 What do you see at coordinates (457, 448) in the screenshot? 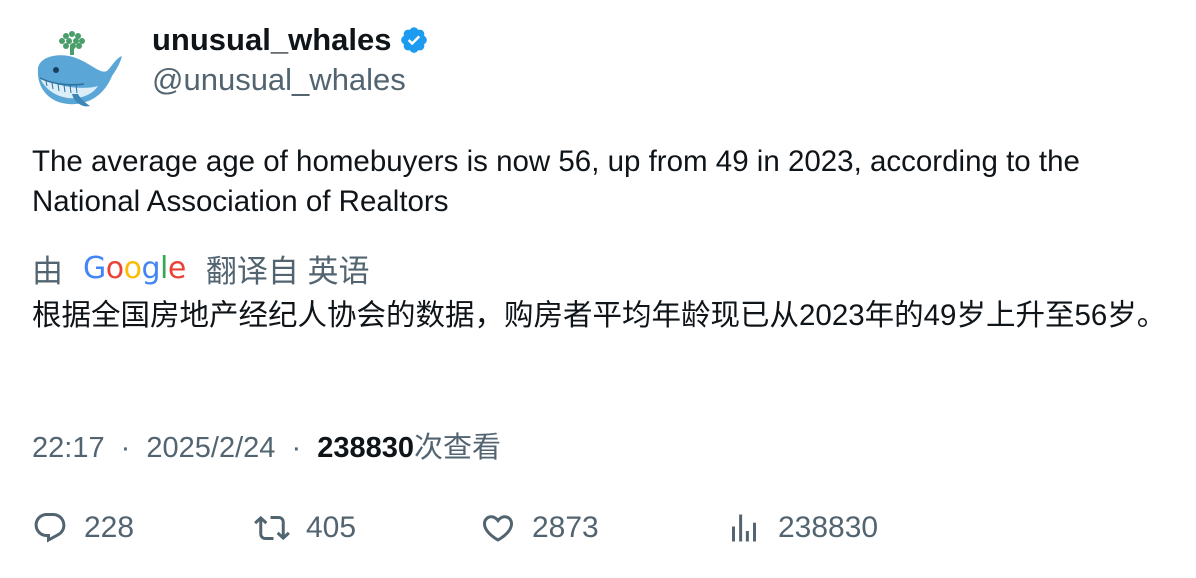
I see `views-label: 次查看` at bounding box center [457, 448].